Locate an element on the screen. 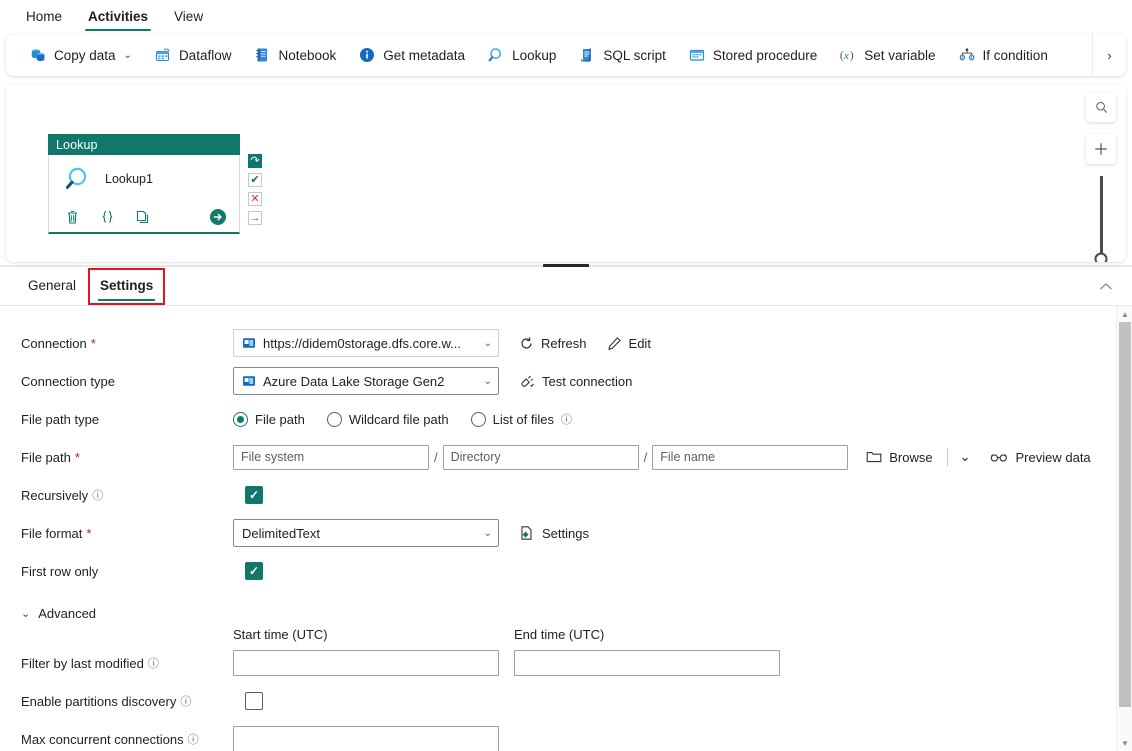 The image size is (1132, 751). radio-list-of-files: List of files ⓘ is located at coordinates (521, 419).